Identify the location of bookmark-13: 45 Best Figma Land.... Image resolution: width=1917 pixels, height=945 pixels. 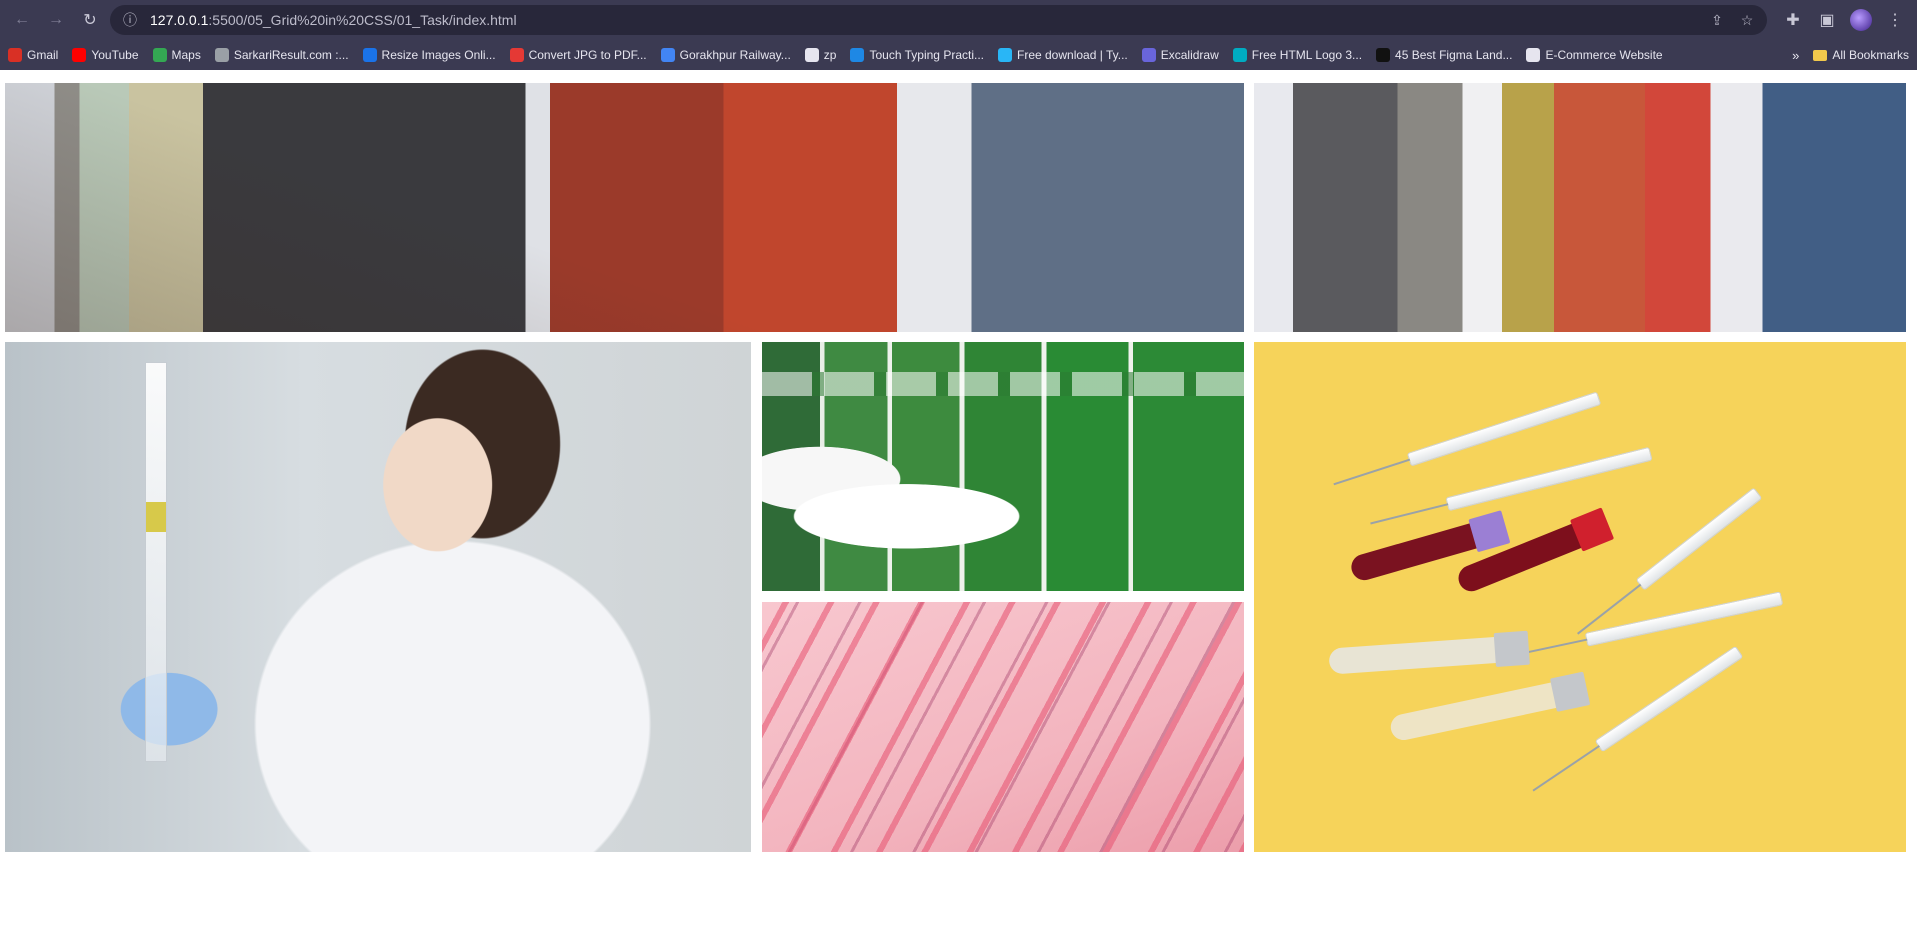
(1444, 55).